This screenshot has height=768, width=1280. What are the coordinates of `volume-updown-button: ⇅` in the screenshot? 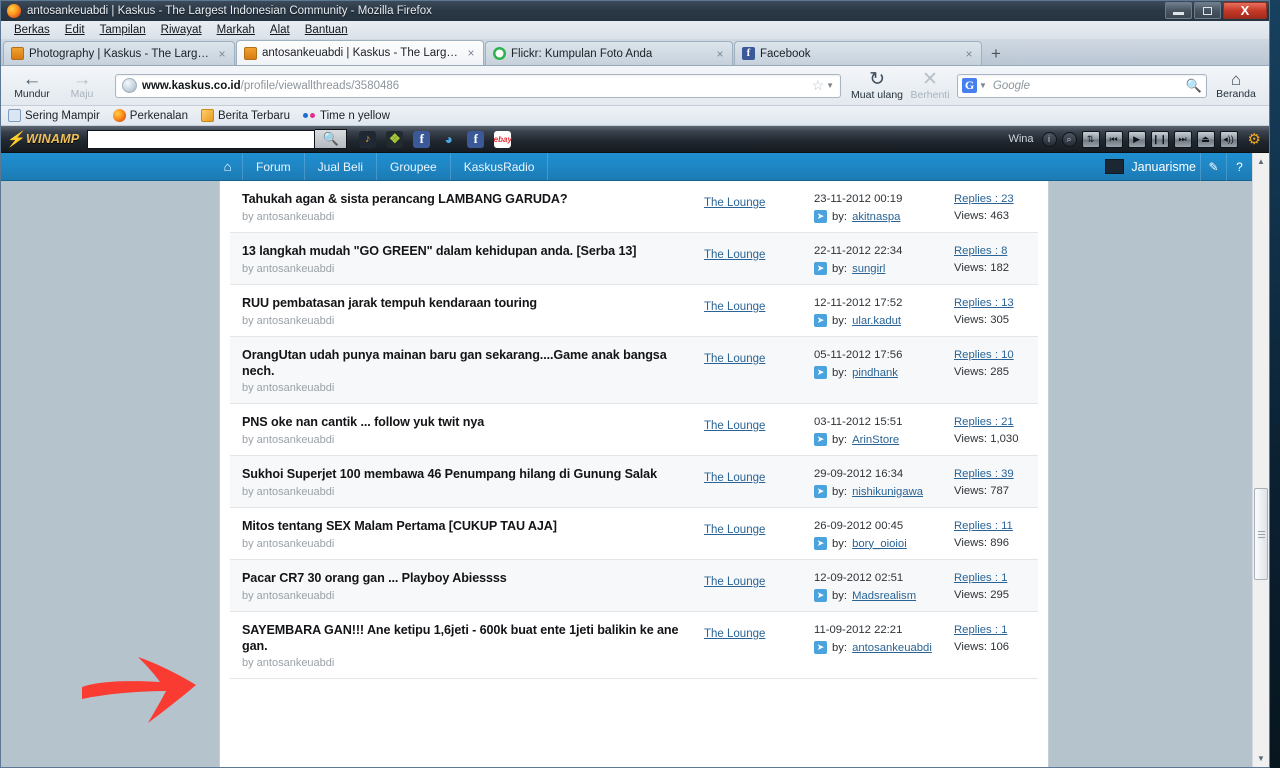 It's located at (1090, 139).